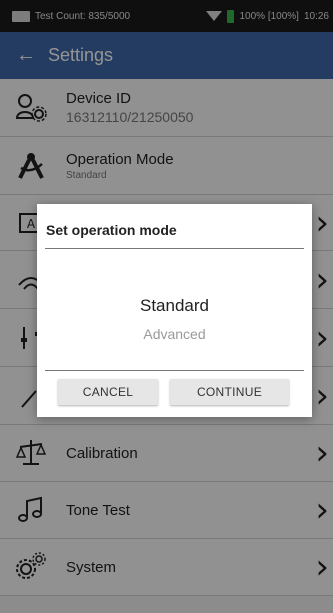 This screenshot has width=333, height=613. What do you see at coordinates (111, 230) in the screenshot?
I see `dialog-title: Set operation mode` at bounding box center [111, 230].